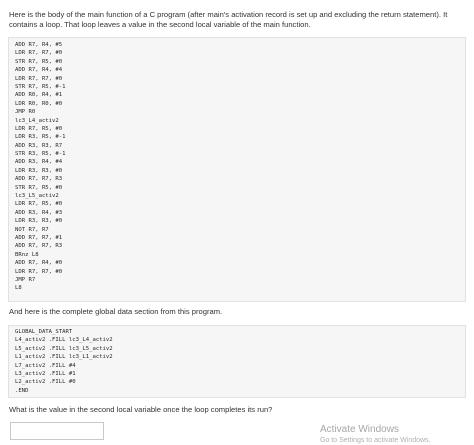 Image resolution: width=474 pixels, height=445 pixels. I want to click on code-line: lc3_L4_activ2, so click(37, 120).